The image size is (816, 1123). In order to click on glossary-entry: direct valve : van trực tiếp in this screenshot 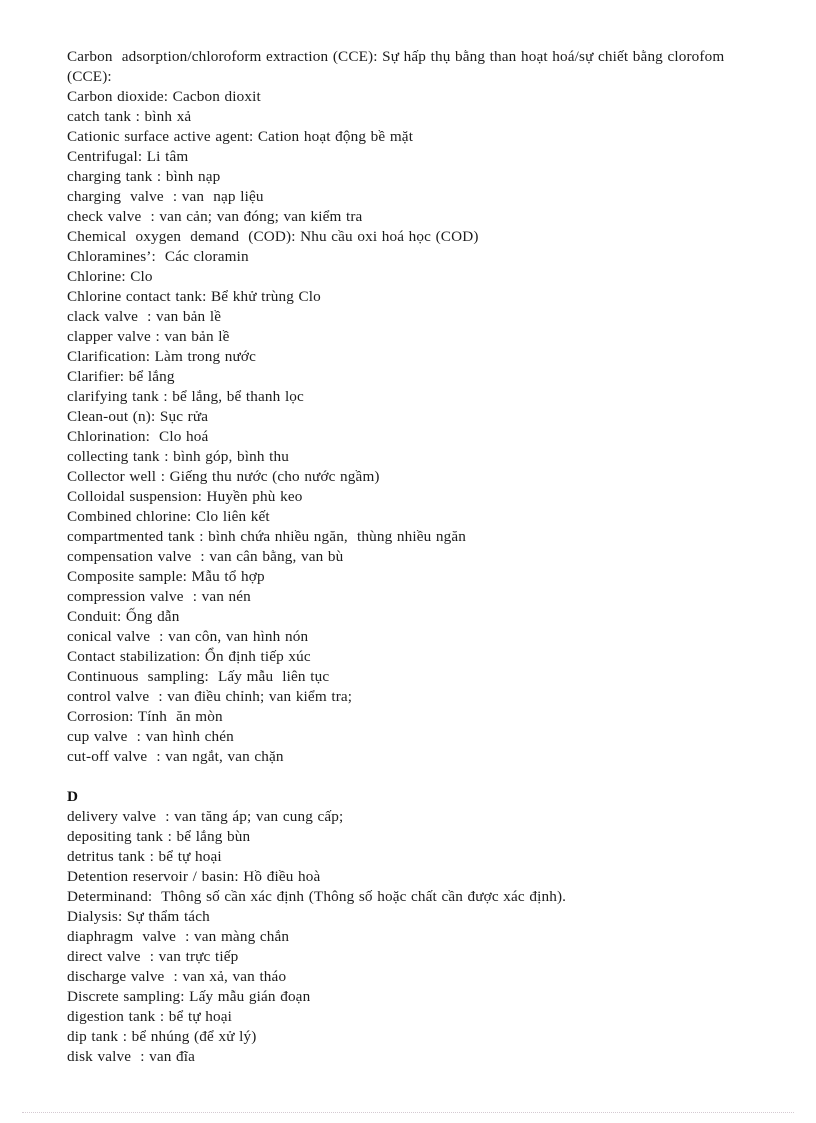, I will do `click(153, 956)`.